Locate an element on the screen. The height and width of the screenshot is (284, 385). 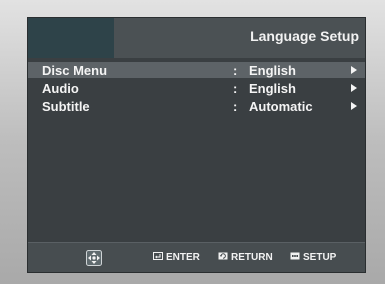
menu-item-value: Automatic is located at coordinates (281, 106).